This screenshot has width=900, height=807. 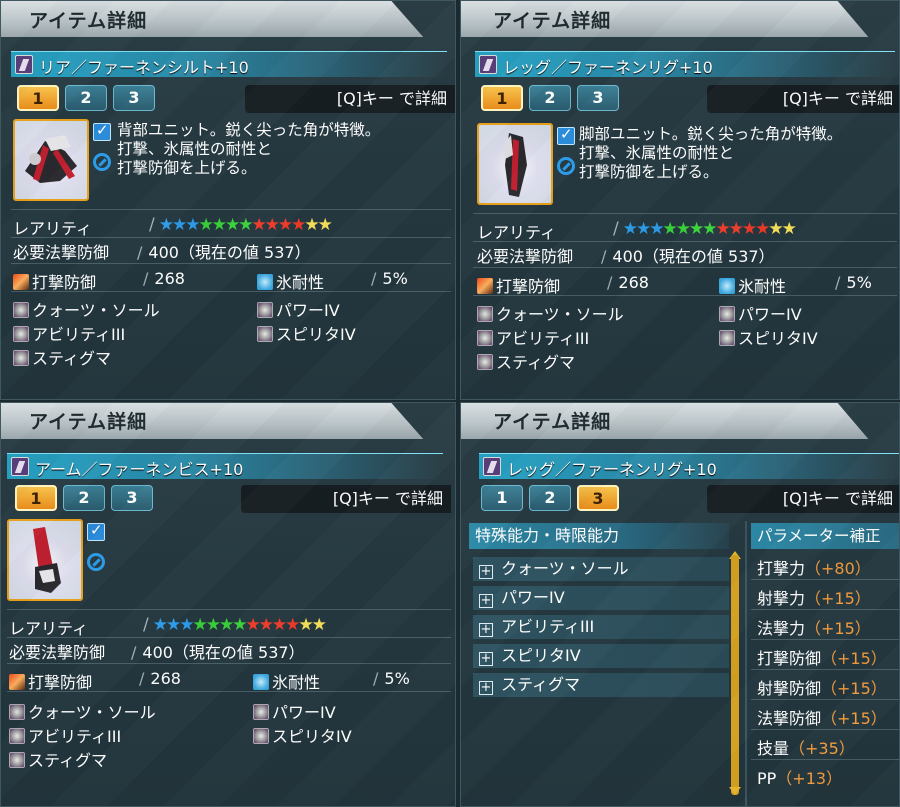 What do you see at coordinates (65, 735) in the screenshot?
I see `affix-item: アビリティIII` at bounding box center [65, 735].